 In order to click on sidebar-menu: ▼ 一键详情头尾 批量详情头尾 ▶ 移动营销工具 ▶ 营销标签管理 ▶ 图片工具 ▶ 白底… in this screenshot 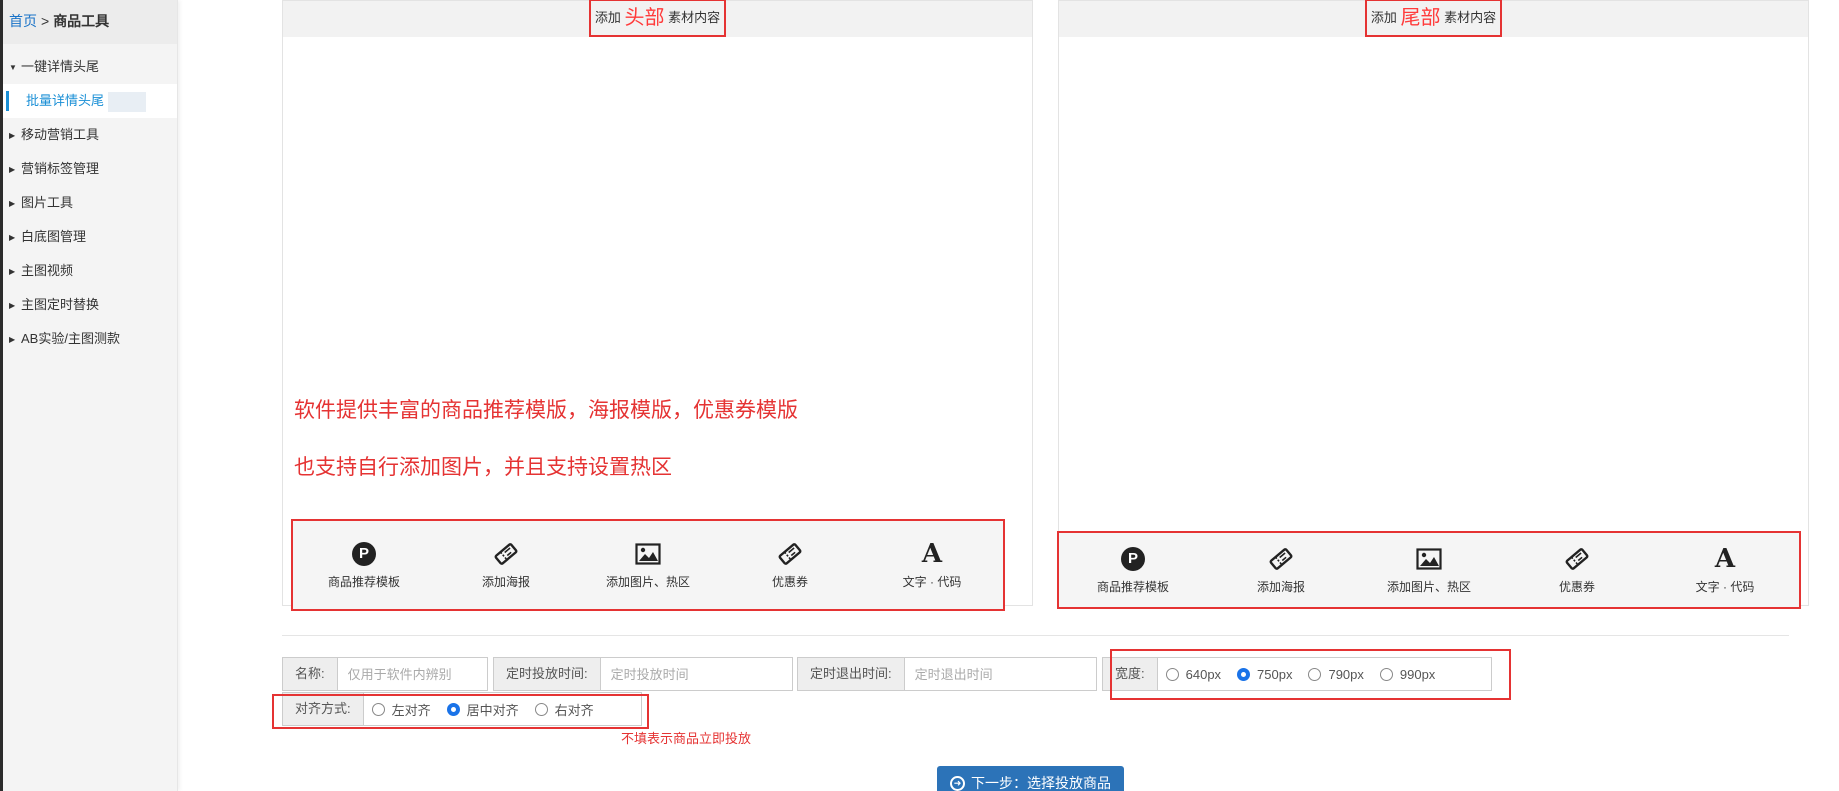, I will do `click(90, 203)`.